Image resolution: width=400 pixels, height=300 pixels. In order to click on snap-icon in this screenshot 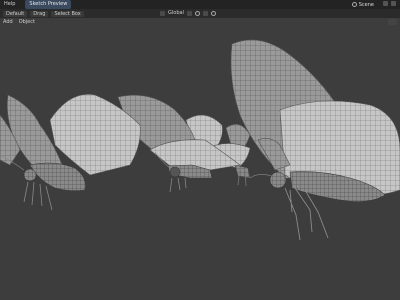, I will do `click(197, 13)`.